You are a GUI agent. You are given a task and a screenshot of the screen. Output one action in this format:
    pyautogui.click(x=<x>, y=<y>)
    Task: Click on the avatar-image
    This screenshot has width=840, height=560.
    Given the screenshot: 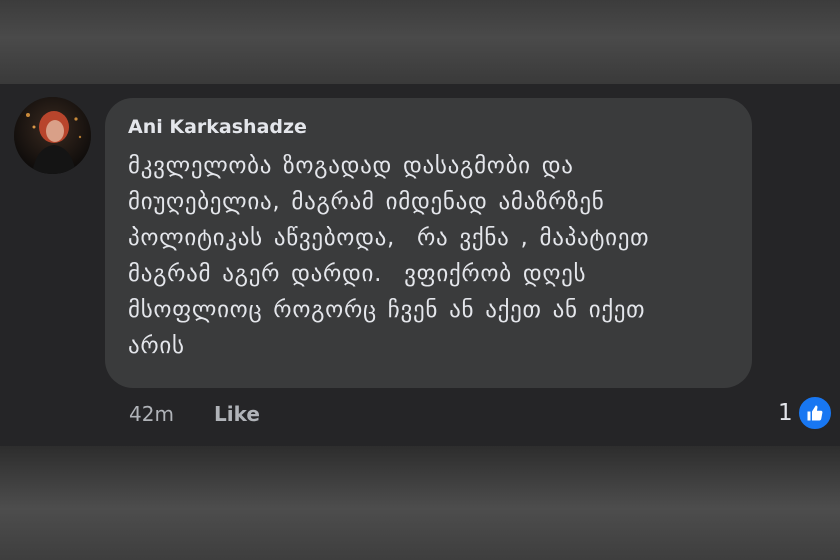 What is the action you would take?
    pyautogui.click(x=52, y=135)
    